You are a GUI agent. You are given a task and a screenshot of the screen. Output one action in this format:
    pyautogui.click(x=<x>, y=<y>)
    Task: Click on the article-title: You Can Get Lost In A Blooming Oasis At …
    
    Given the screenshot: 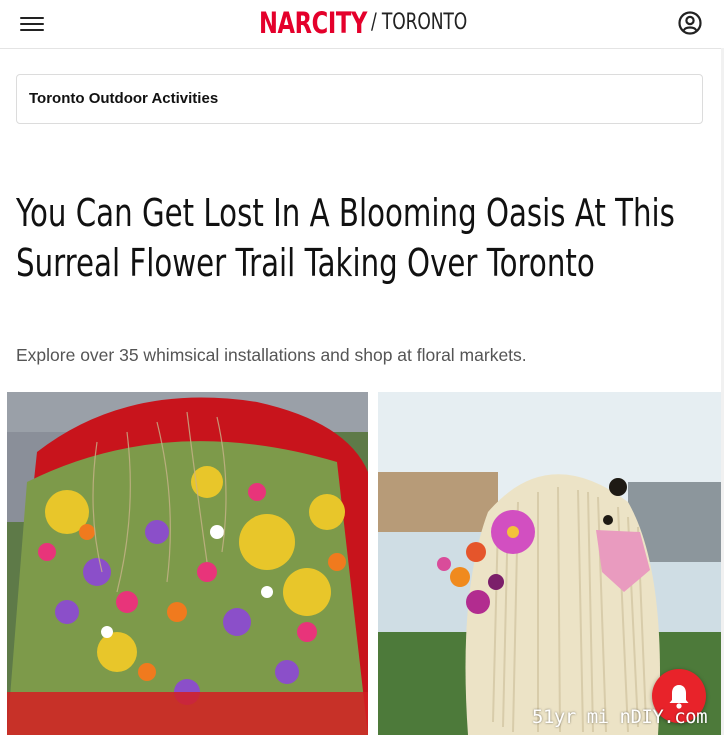 What is the action you would take?
    pyautogui.click(x=345, y=238)
    